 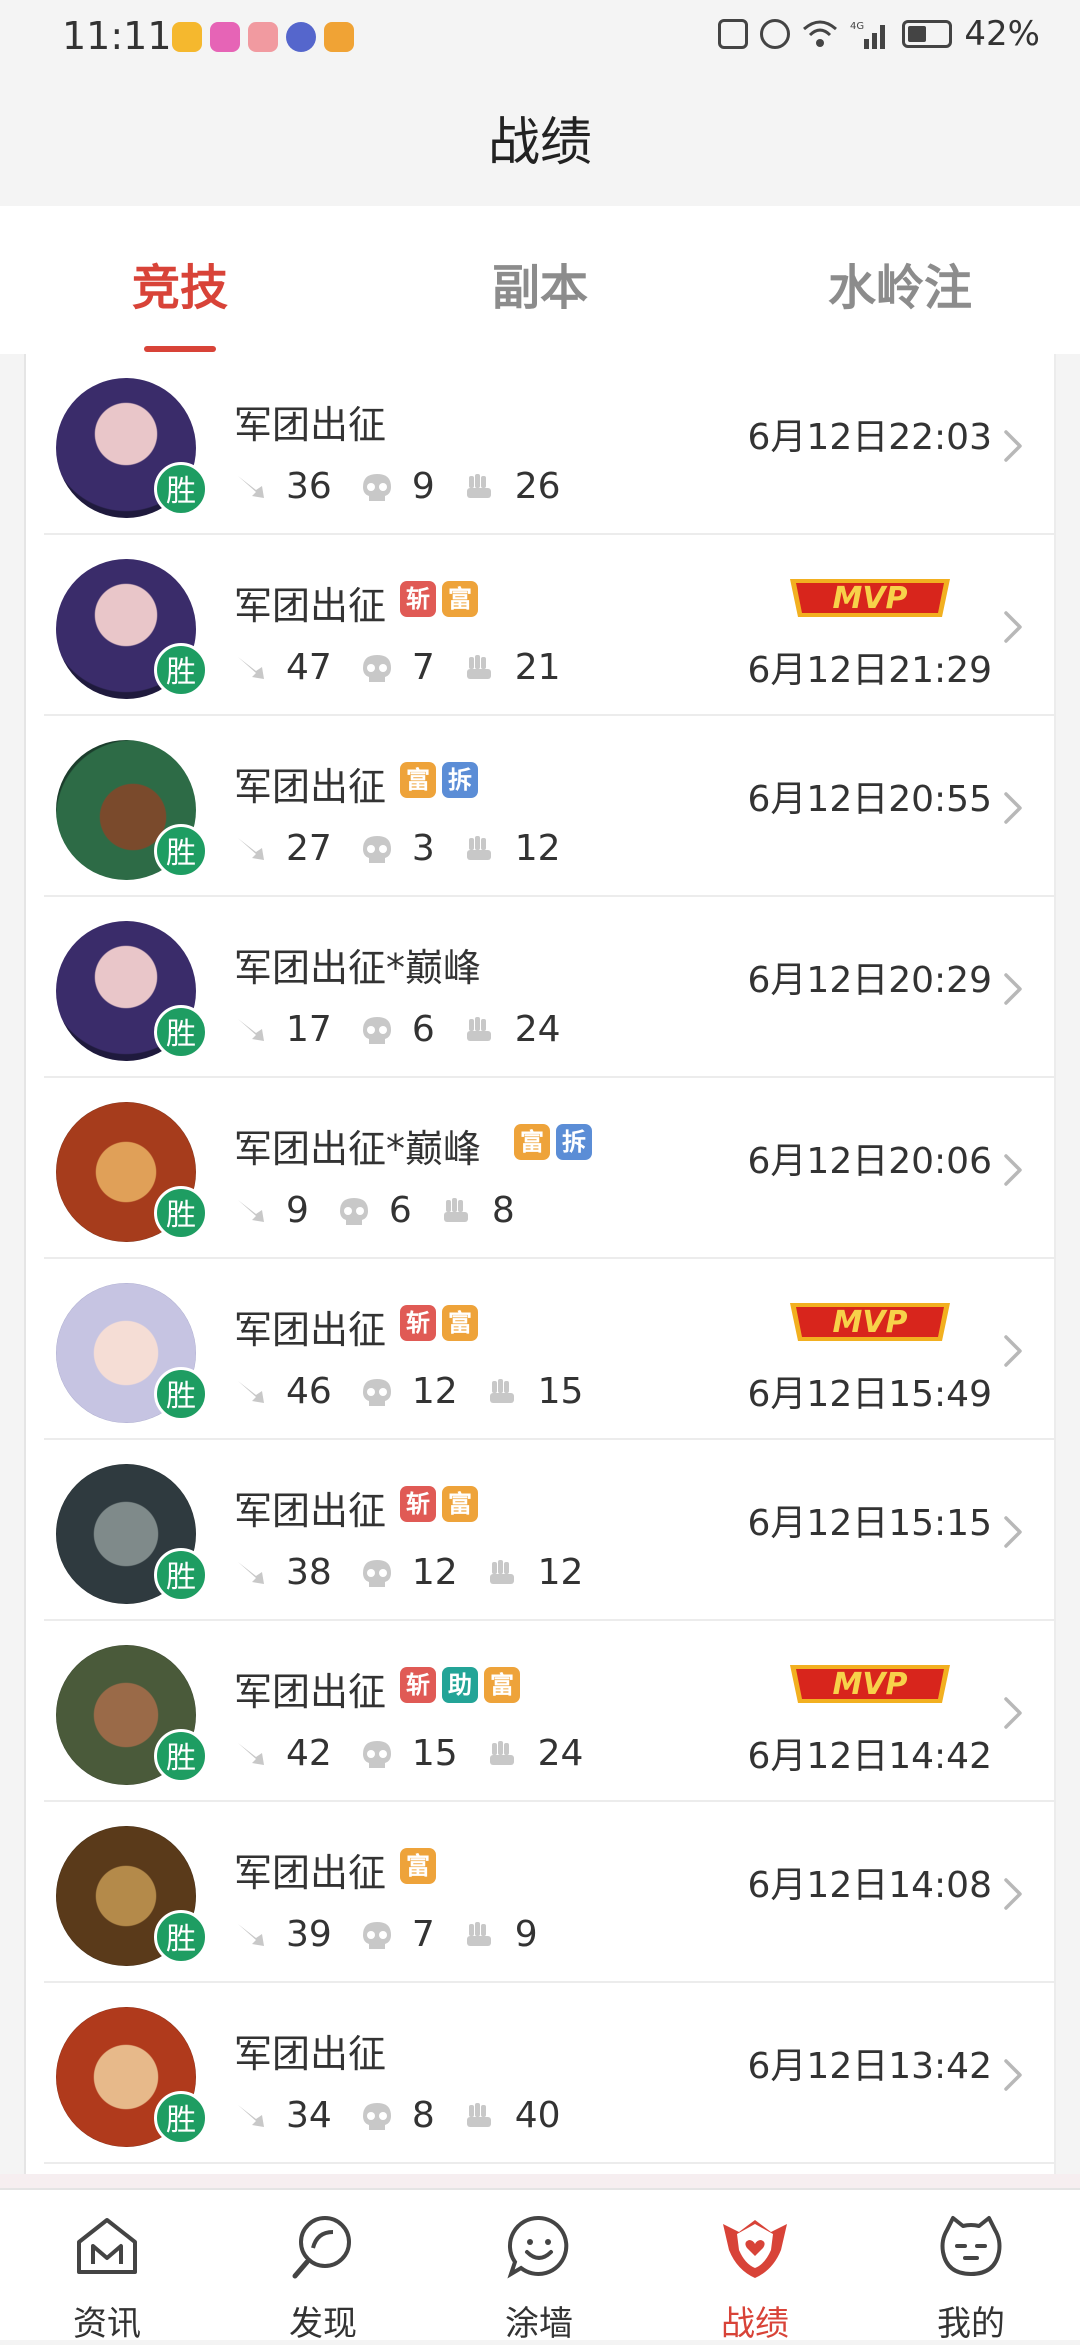 What do you see at coordinates (549, 2073) in the screenshot?
I see `record-row: 胜军团出征 34 8 40 6月12日13:42` at bounding box center [549, 2073].